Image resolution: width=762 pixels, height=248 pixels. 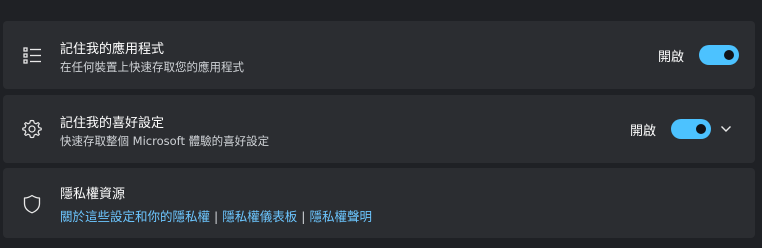 What do you see at coordinates (671, 57) in the screenshot?
I see `remember-apps-state-label: 開啟` at bounding box center [671, 57].